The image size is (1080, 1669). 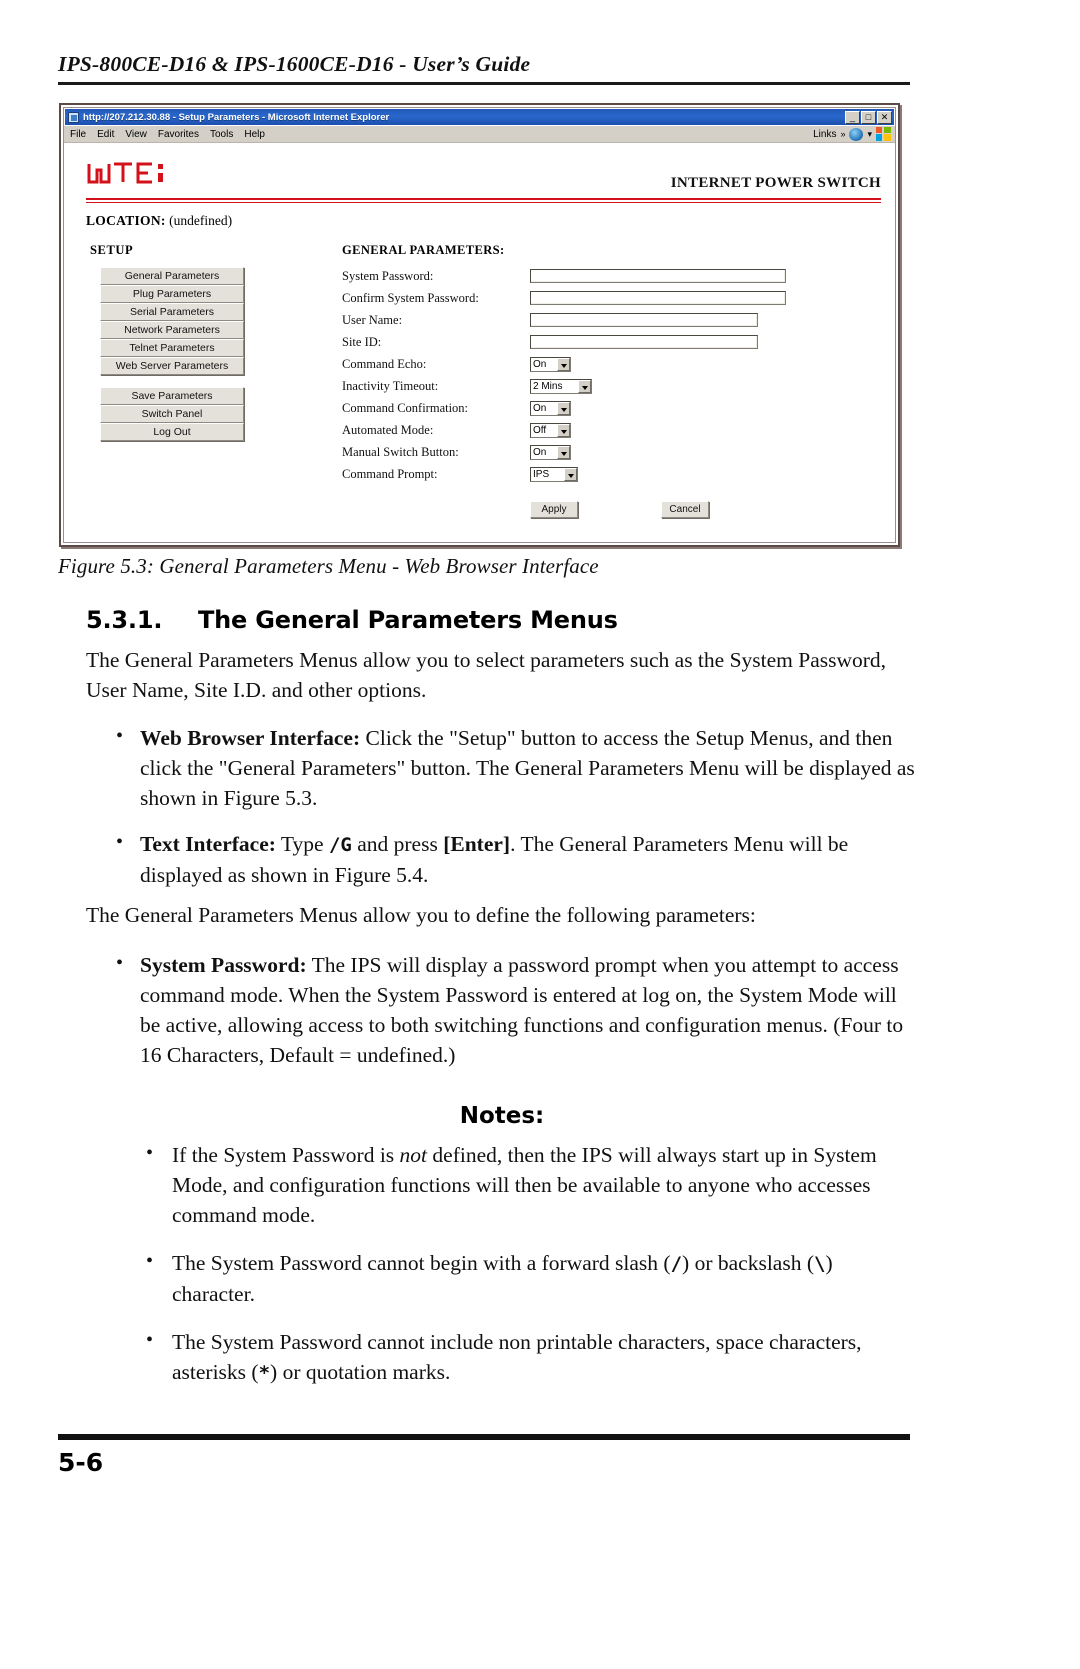 I want to click on command-confirmation-select: On, so click(x=550, y=408).